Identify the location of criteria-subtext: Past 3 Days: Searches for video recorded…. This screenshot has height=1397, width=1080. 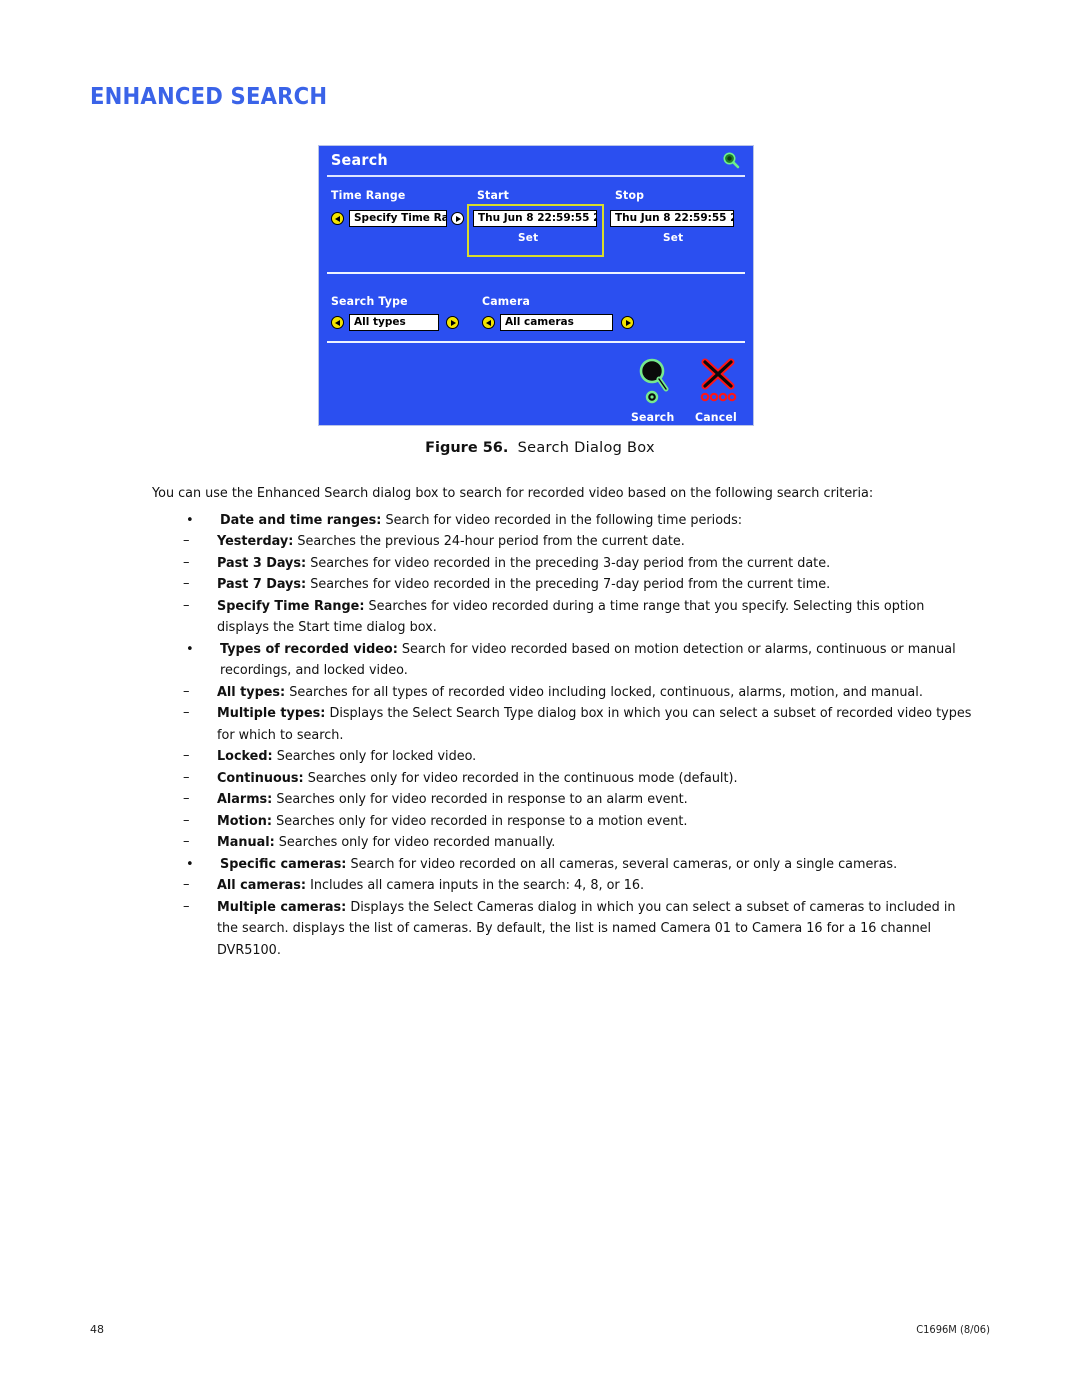
(524, 563).